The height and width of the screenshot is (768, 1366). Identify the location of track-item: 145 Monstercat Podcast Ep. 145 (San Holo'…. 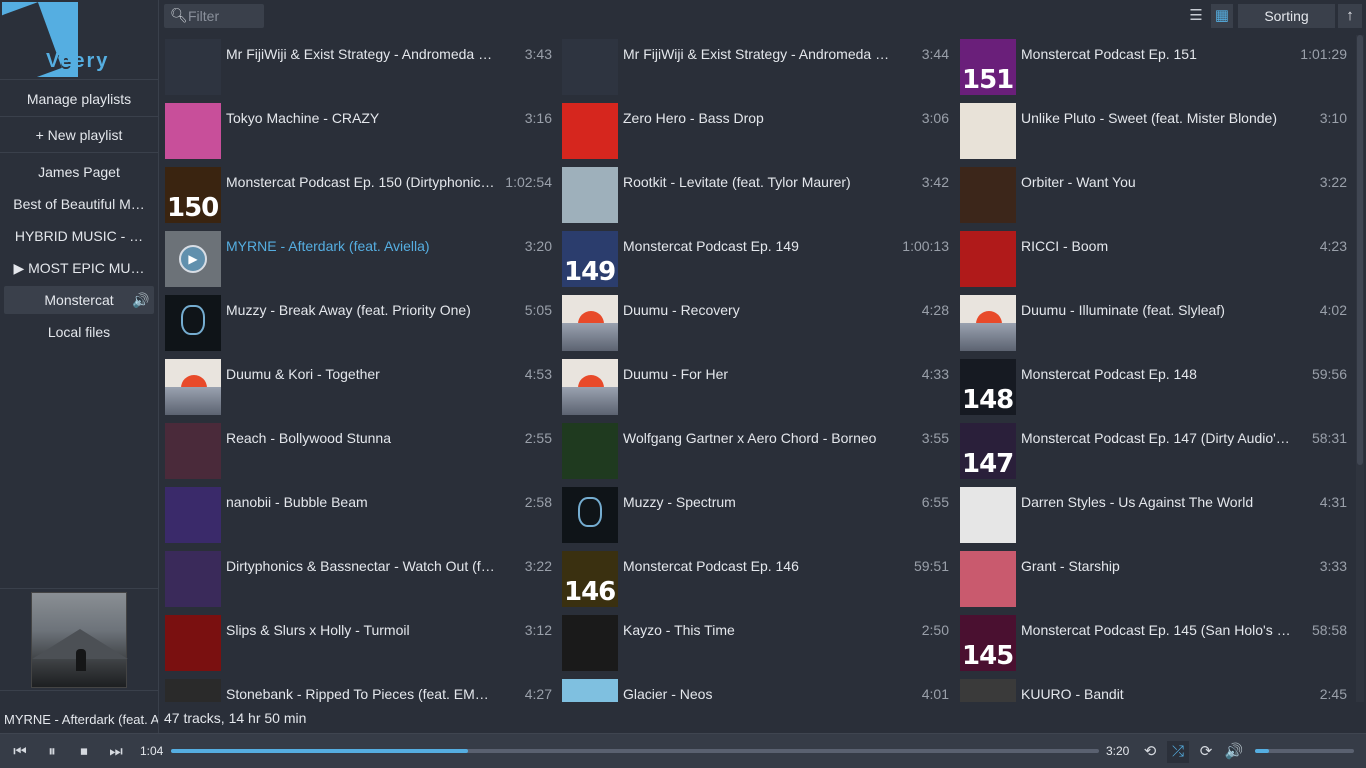
(1152, 642).